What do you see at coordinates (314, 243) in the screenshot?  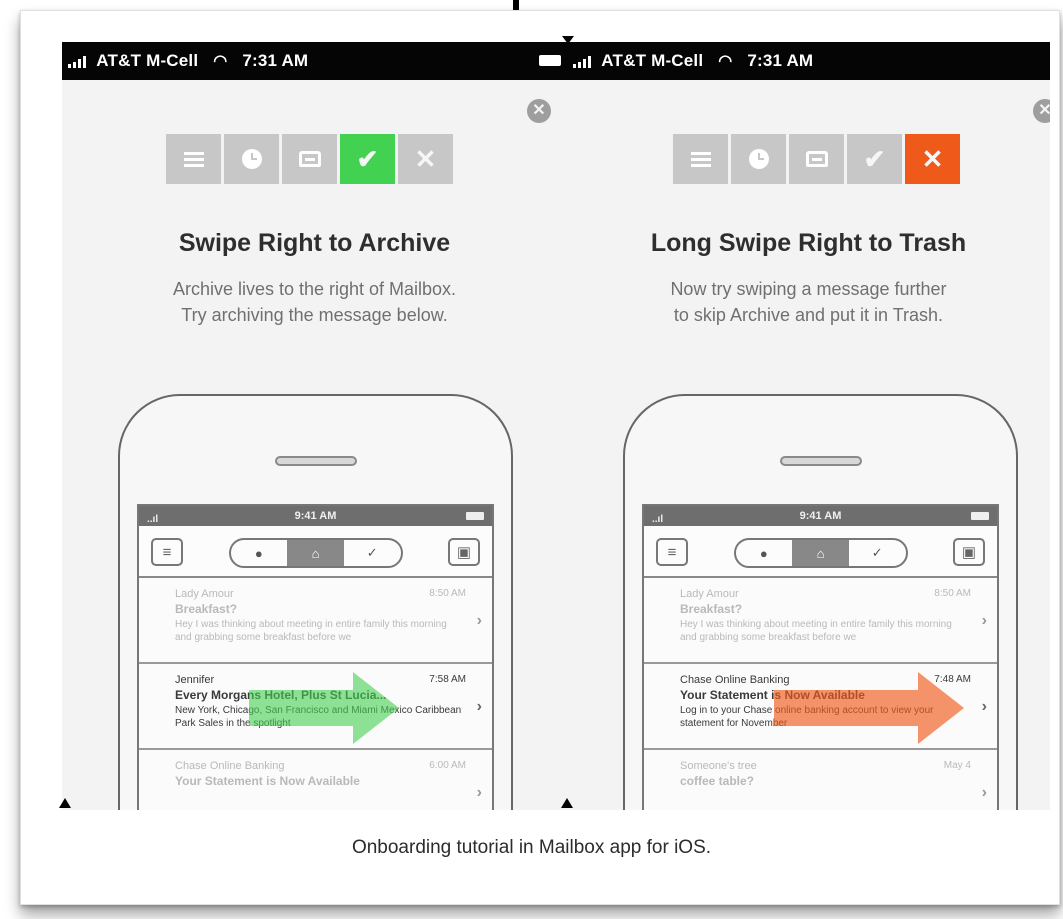 I see `screen-title: Swipe Right to Archive` at bounding box center [314, 243].